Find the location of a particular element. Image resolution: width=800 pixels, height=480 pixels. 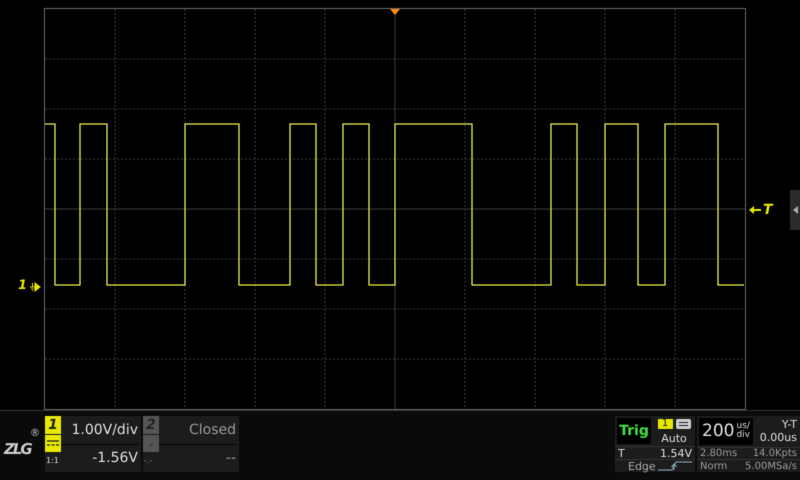

vertical-offset: -1.56V is located at coordinates (115, 458).